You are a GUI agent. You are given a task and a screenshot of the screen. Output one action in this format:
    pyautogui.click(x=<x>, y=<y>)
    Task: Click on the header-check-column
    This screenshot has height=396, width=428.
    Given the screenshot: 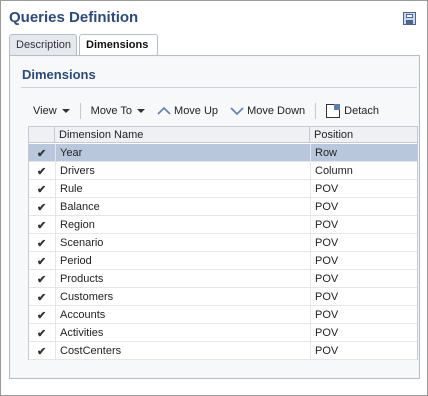 What is the action you would take?
    pyautogui.click(x=42, y=135)
    